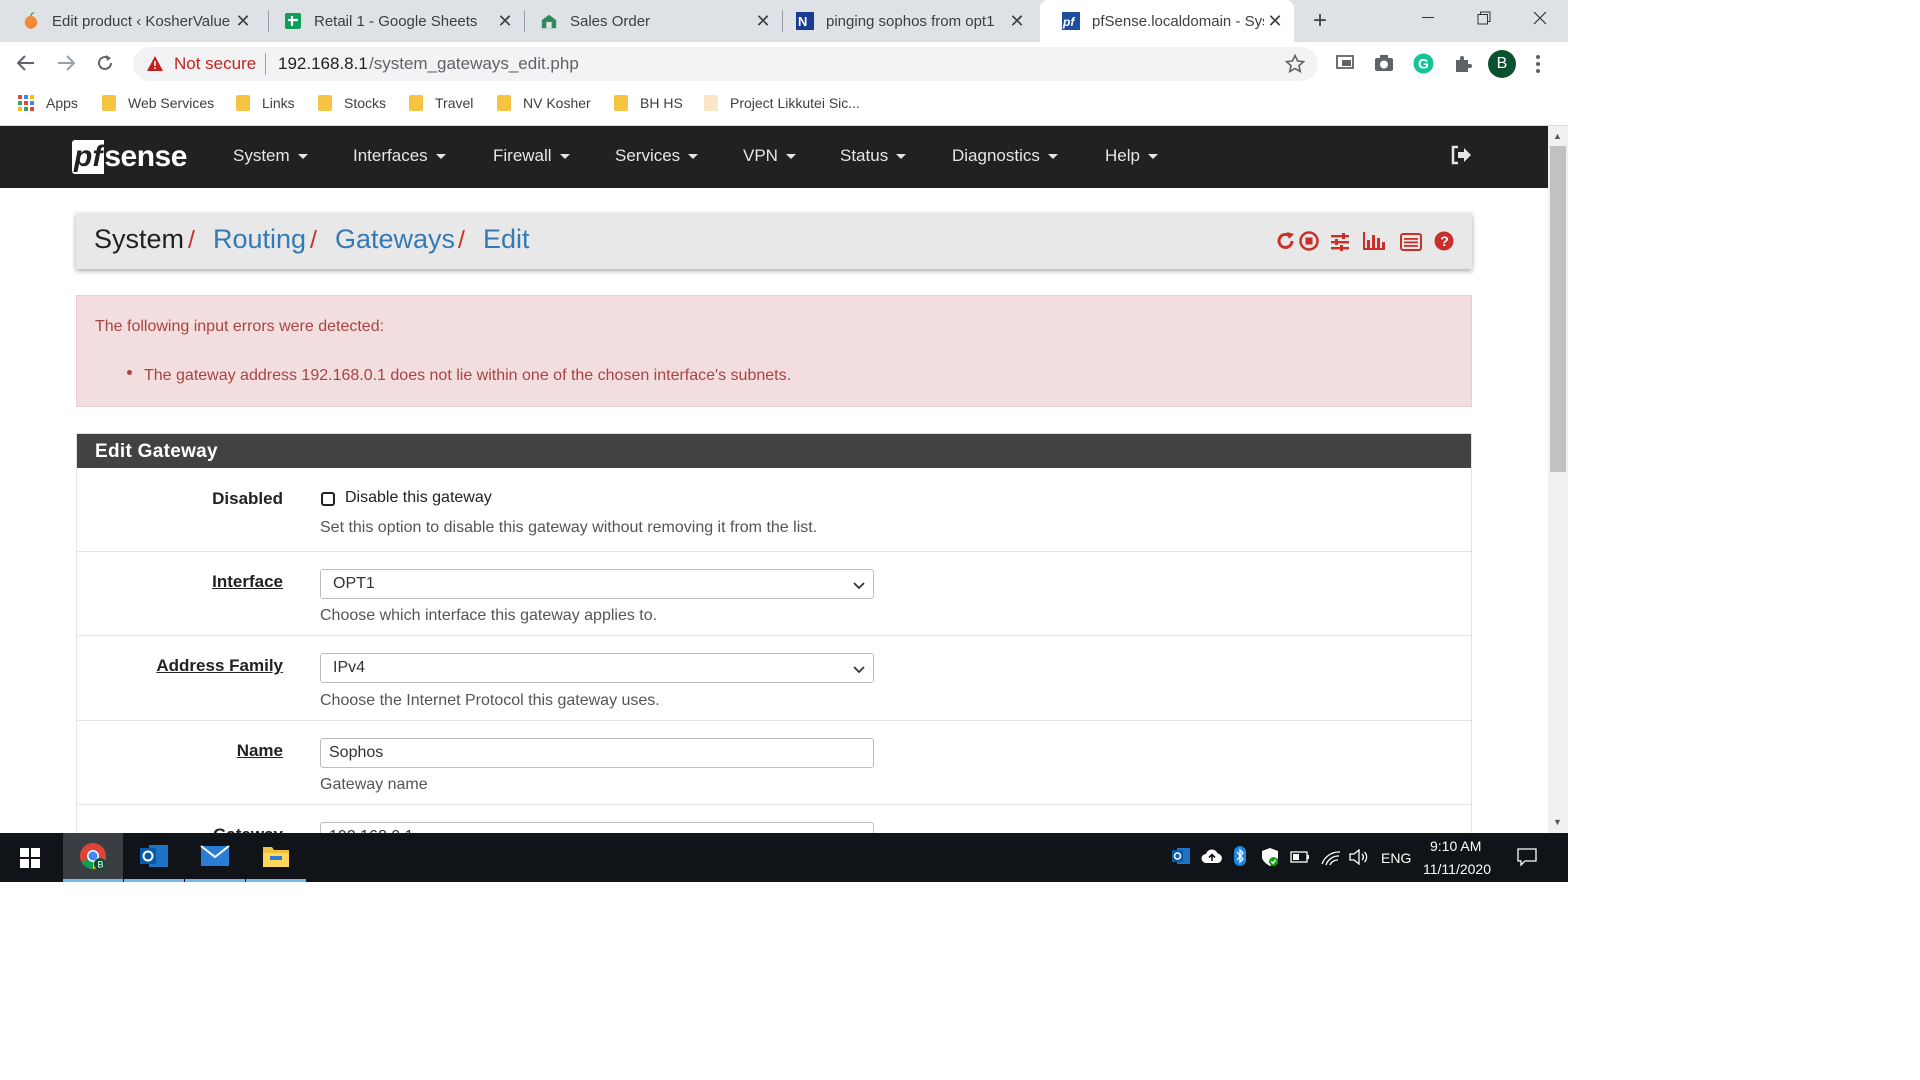 This screenshot has width=1920, height=1080. I want to click on menu-label: Diagnostics, so click(996, 155).